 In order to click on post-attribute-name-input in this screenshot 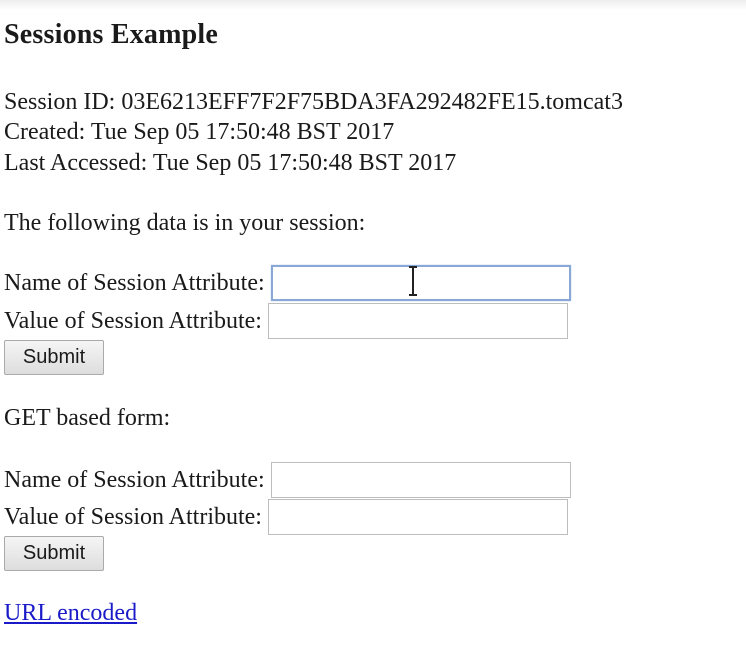, I will do `click(420, 283)`.